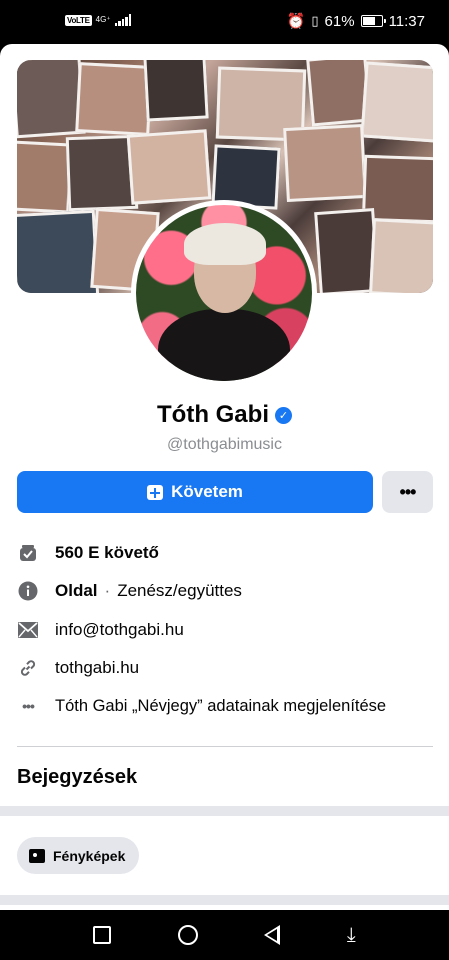 The image size is (449, 960). Describe the element at coordinates (225, 746) in the screenshot. I see `section-divider` at that location.